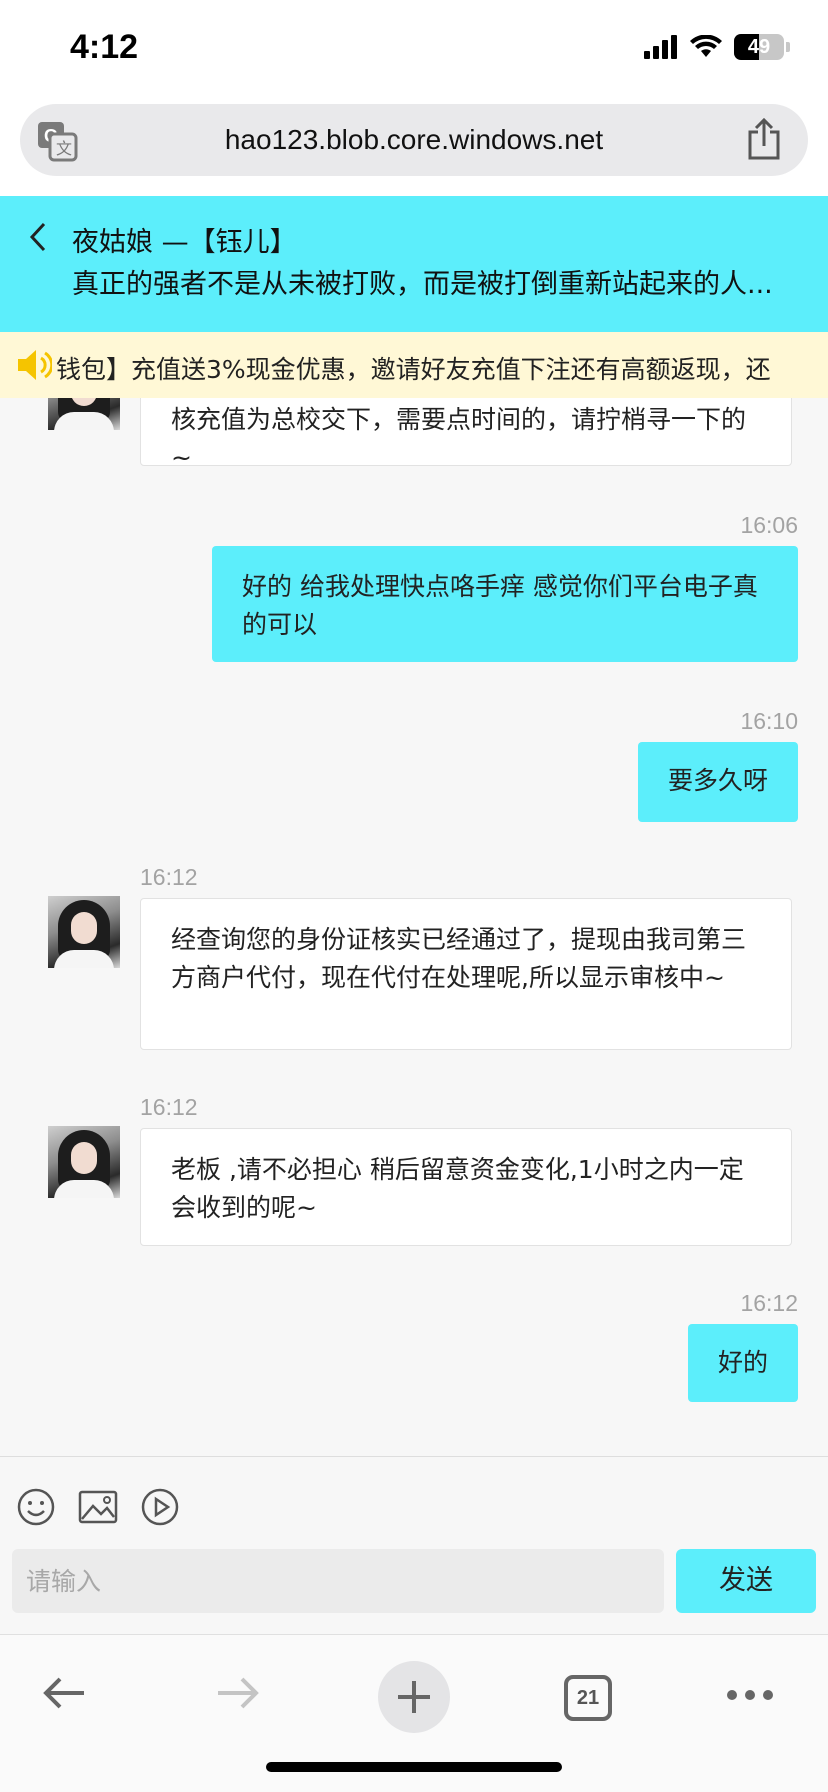  What do you see at coordinates (36, 1507) in the screenshot?
I see `emoji-icon` at bounding box center [36, 1507].